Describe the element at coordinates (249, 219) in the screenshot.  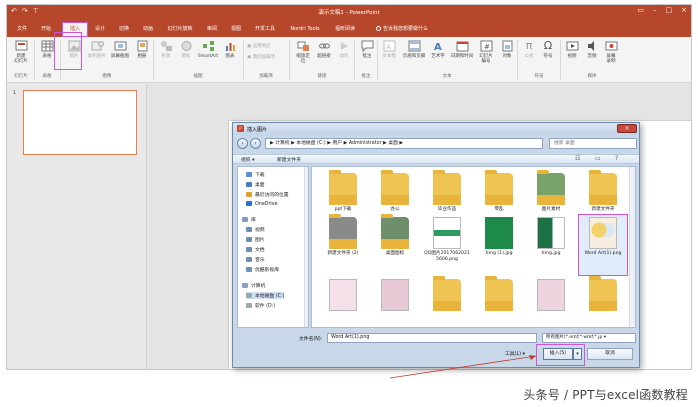
I see `nav-item: 库` at that location.